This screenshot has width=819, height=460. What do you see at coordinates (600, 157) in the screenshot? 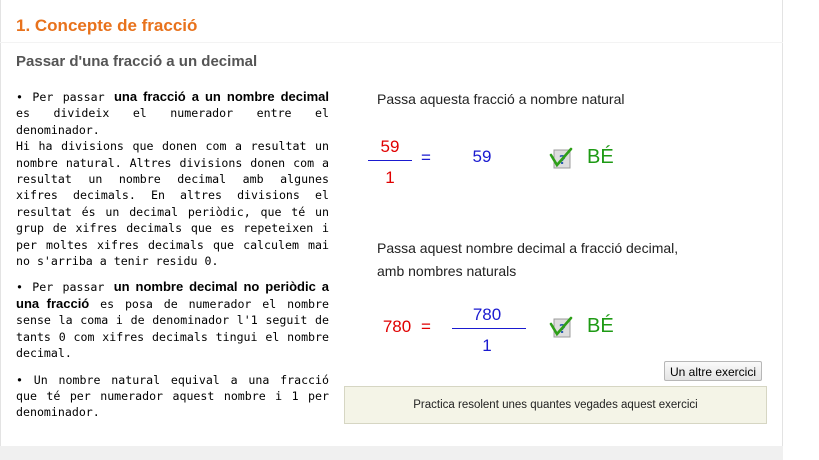
I see `exercise1-feedback: BÉ` at bounding box center [600, 157].